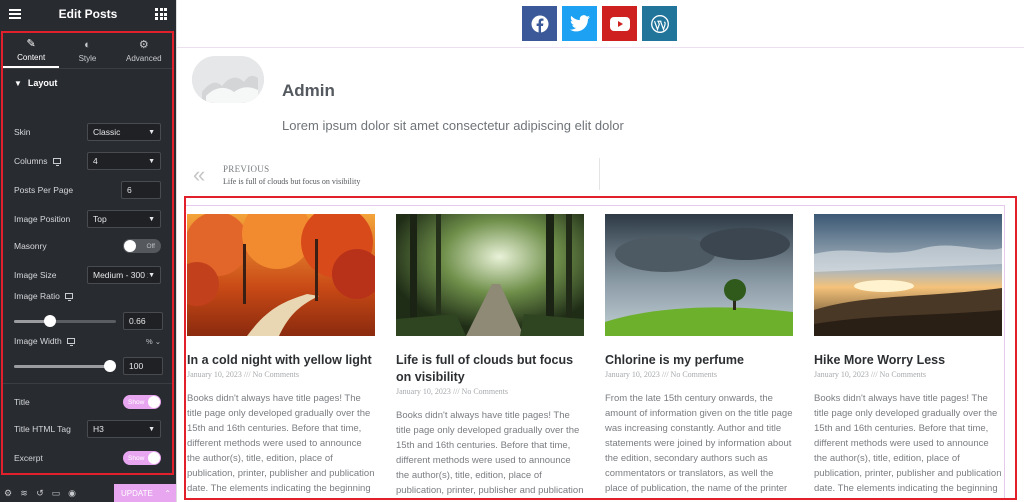 The height and width of the screenshot is (502, 1024). What do you see at coordinates (149, 341) in the screenshot?
I see `unit-value: %` at bounding box center [149, 341].